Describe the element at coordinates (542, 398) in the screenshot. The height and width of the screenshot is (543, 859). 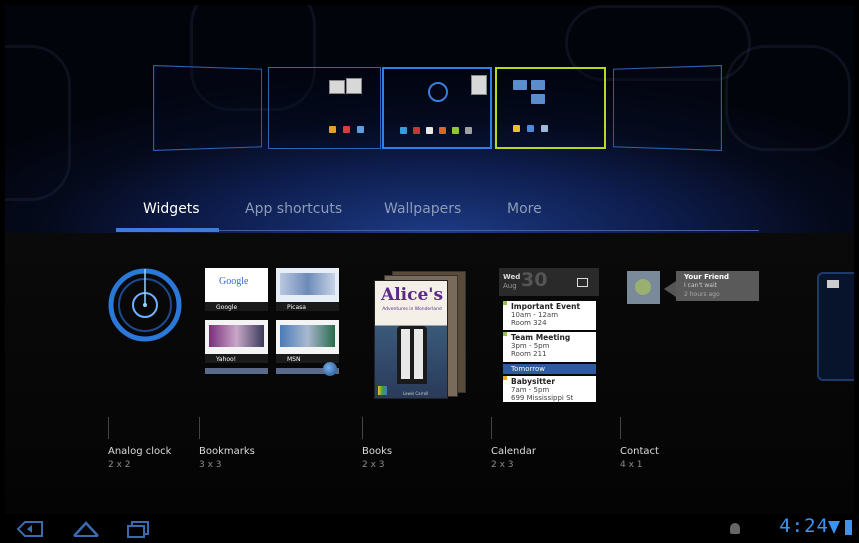
I see `event-place: 699 Mississippi St` at that location.